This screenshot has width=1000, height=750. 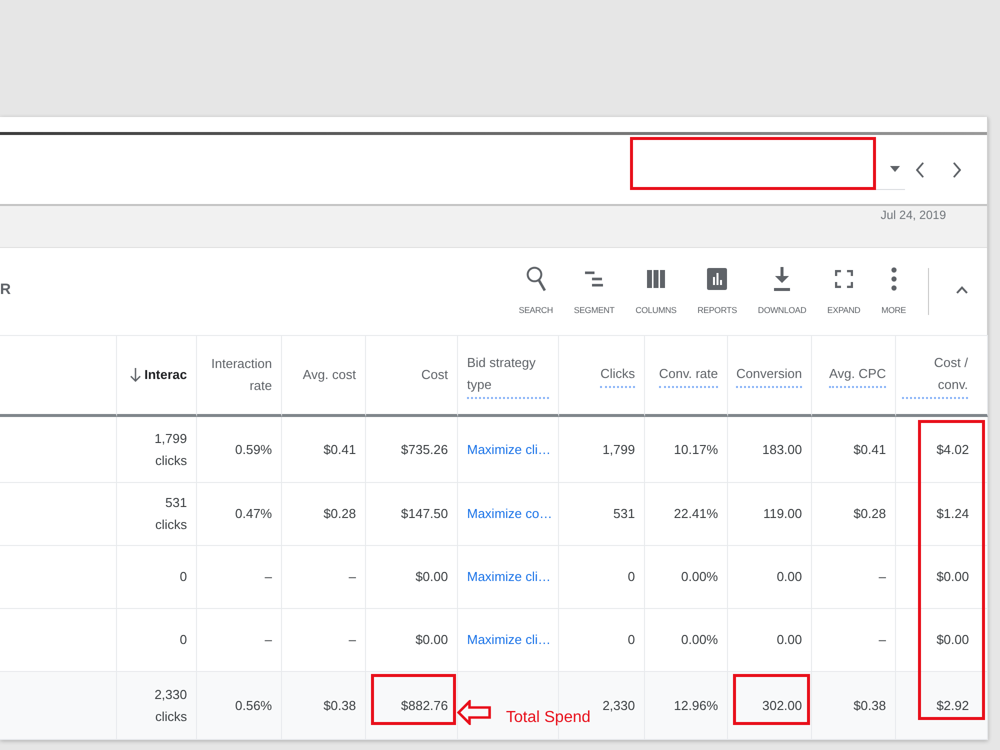 What do you see at coordinates (696, 705) in the screenshot?
I see `table-cell: 12.96%` at bounding box center [696, 705].